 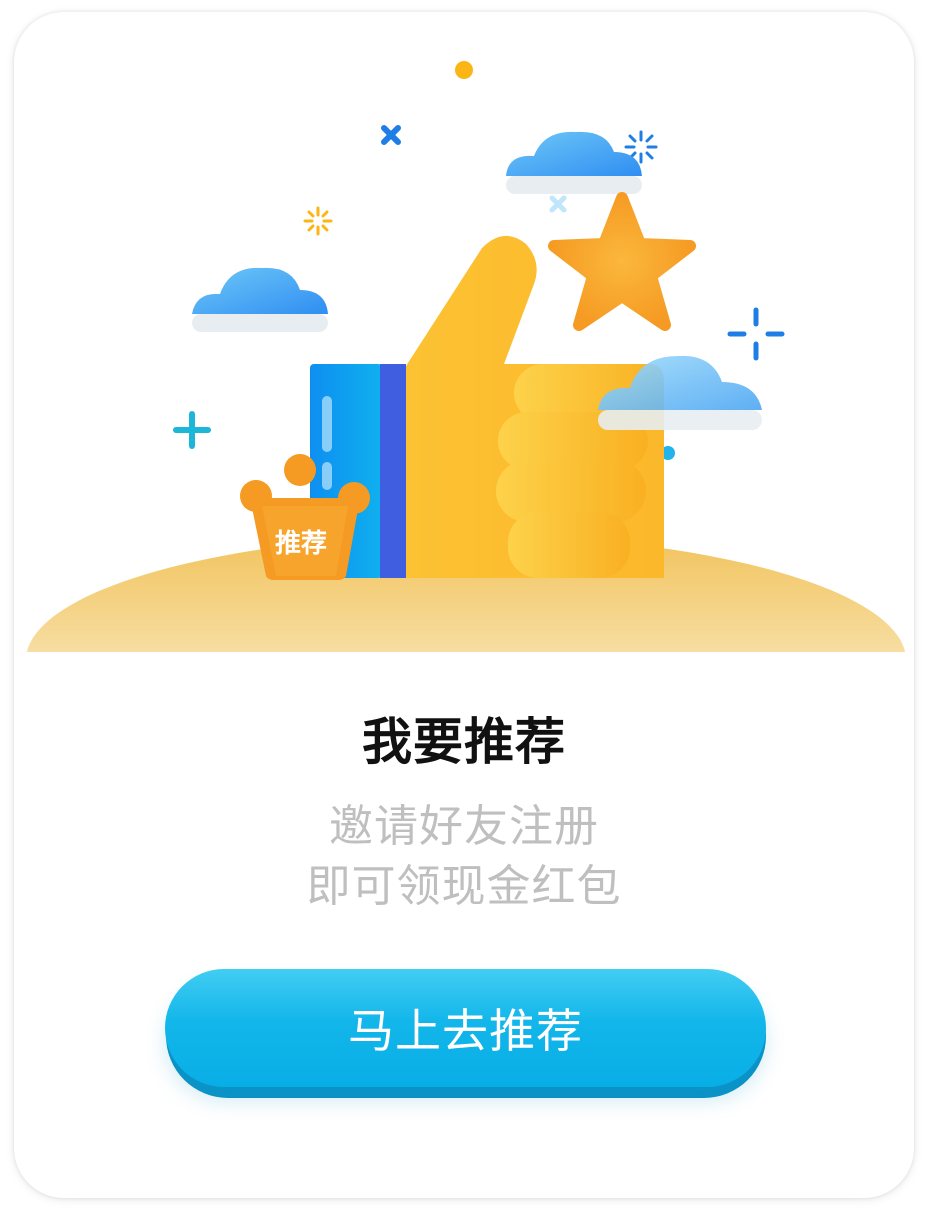 What do you see at coordinates (464, 70) in the screenshot?
I see `dot-decoration` at bounding box center [464, 70].